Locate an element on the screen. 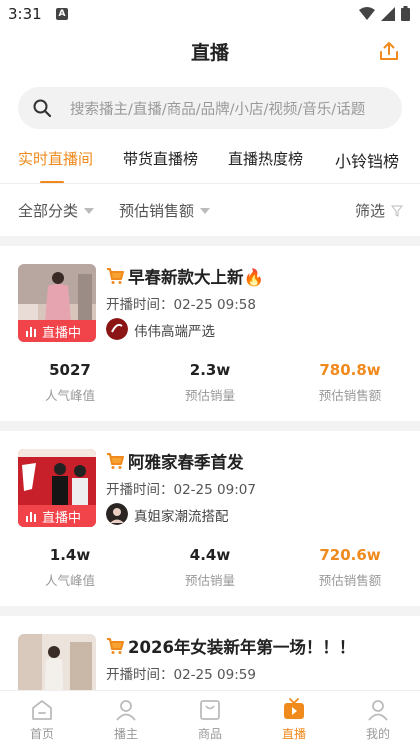 This screenshot has height=748, width=420. filter-bar: 全部分类 预估销售额 筛选 is located at coordinates (210, 210).